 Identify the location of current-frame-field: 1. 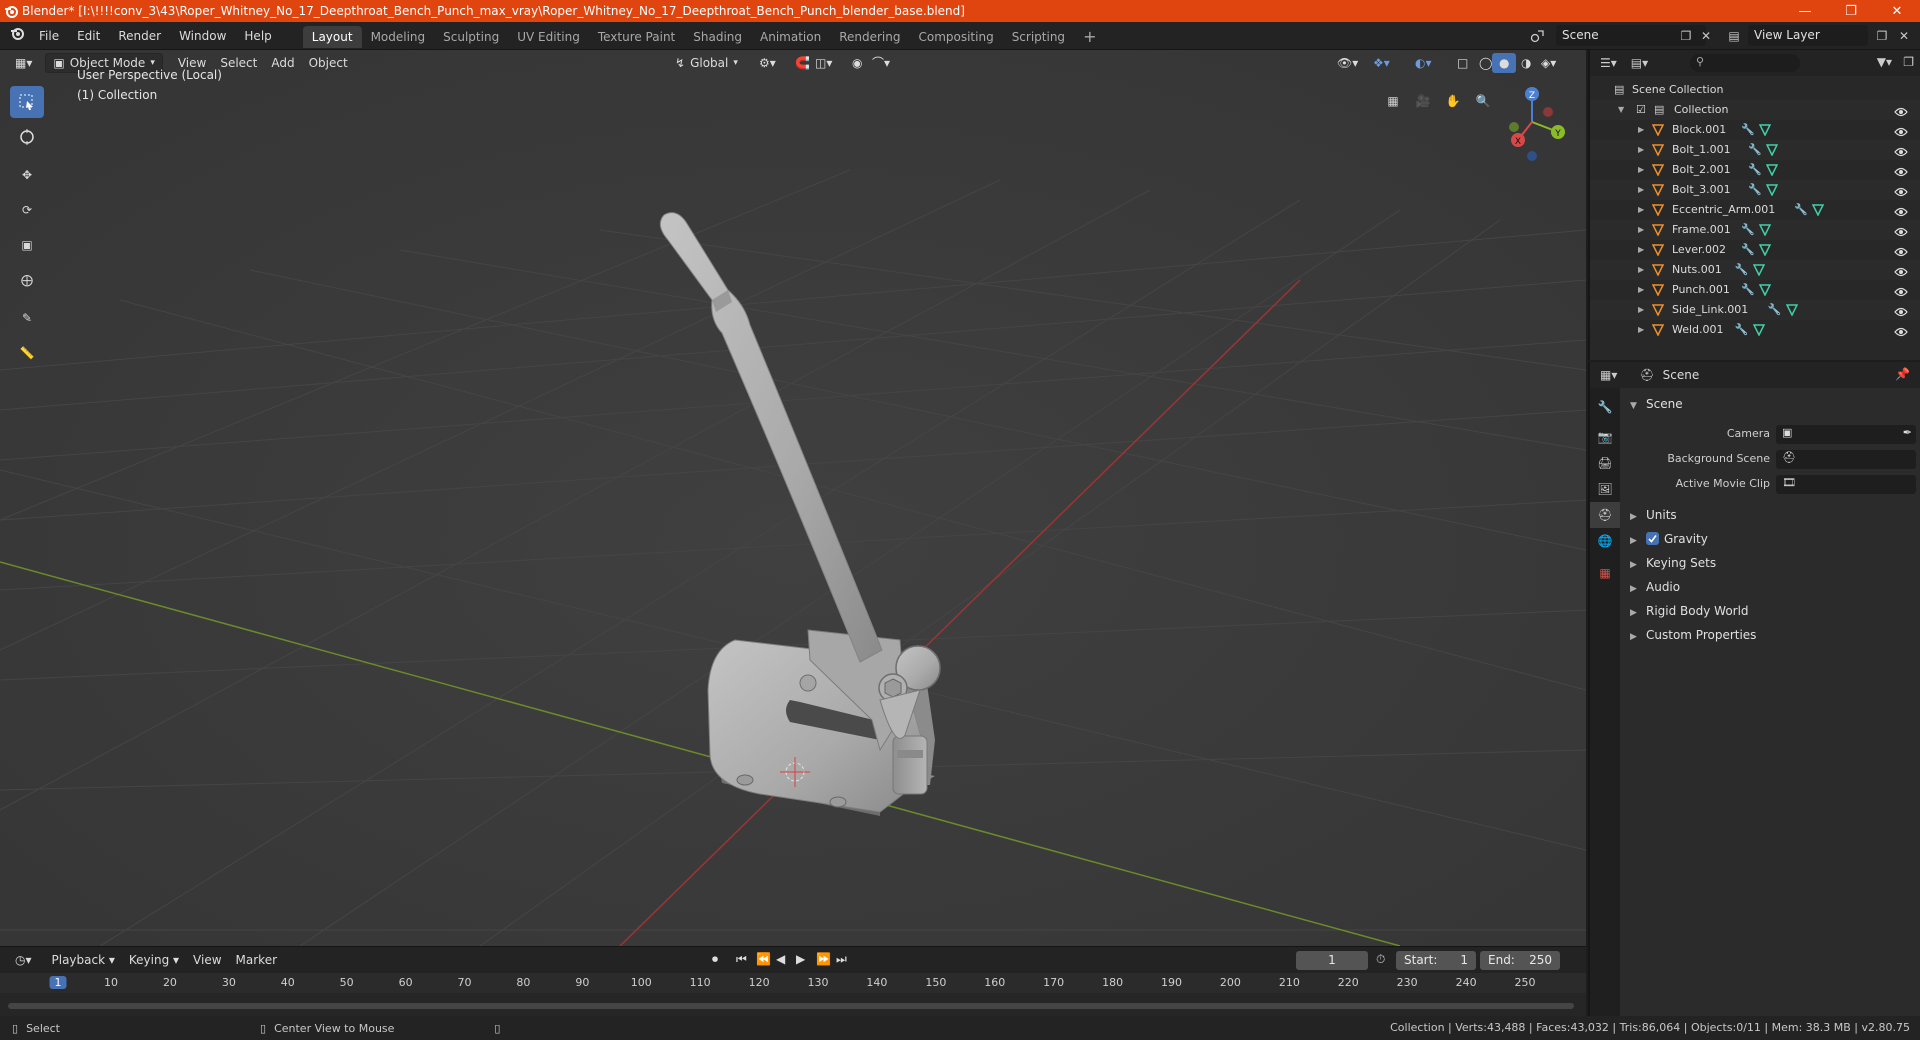
(1332, 960).